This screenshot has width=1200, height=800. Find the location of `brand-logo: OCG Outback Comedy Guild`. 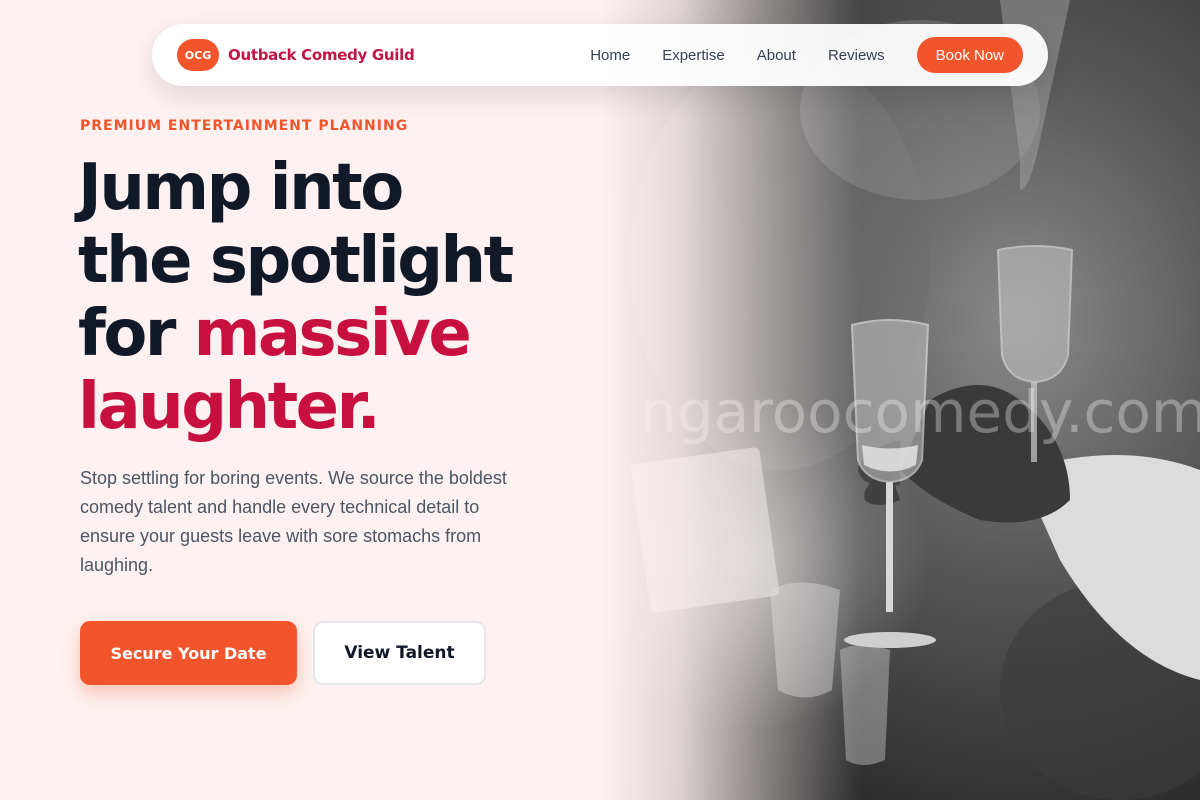

brand-logo: OCG Outback Comedy Guild is located at coordinates (296, 55).